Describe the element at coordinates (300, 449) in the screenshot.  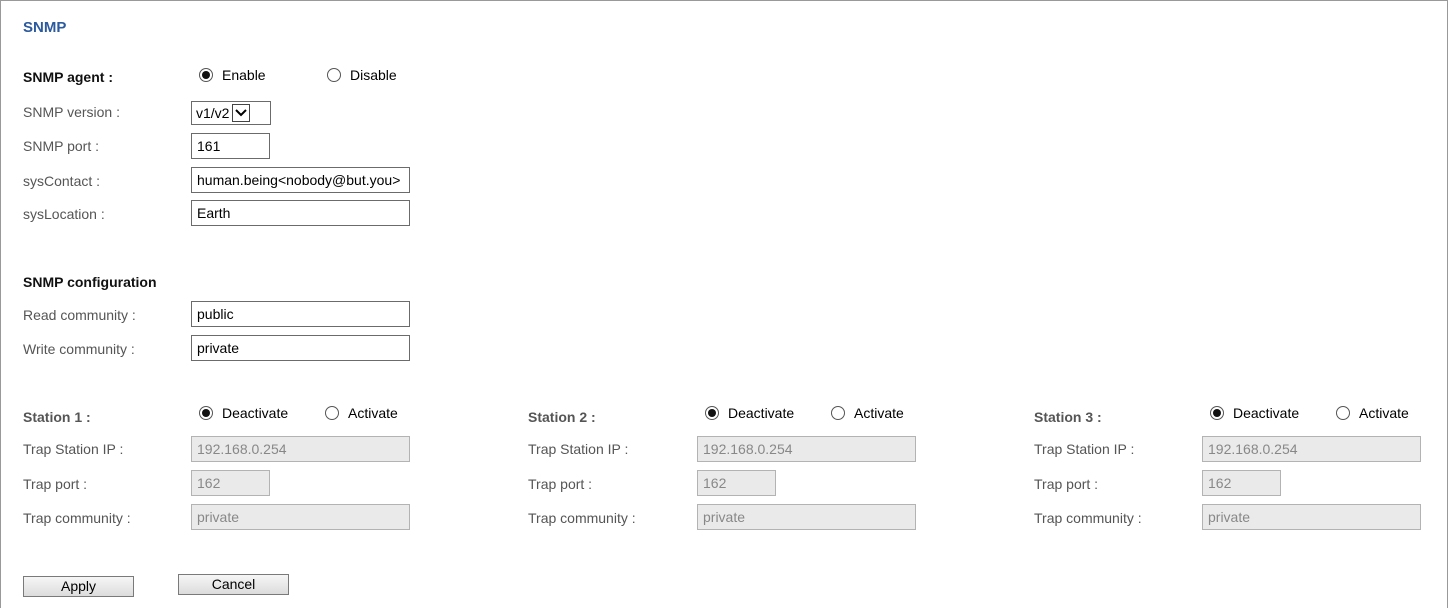
I see `station-1-ip-input: 192.168.0.254` at that location.